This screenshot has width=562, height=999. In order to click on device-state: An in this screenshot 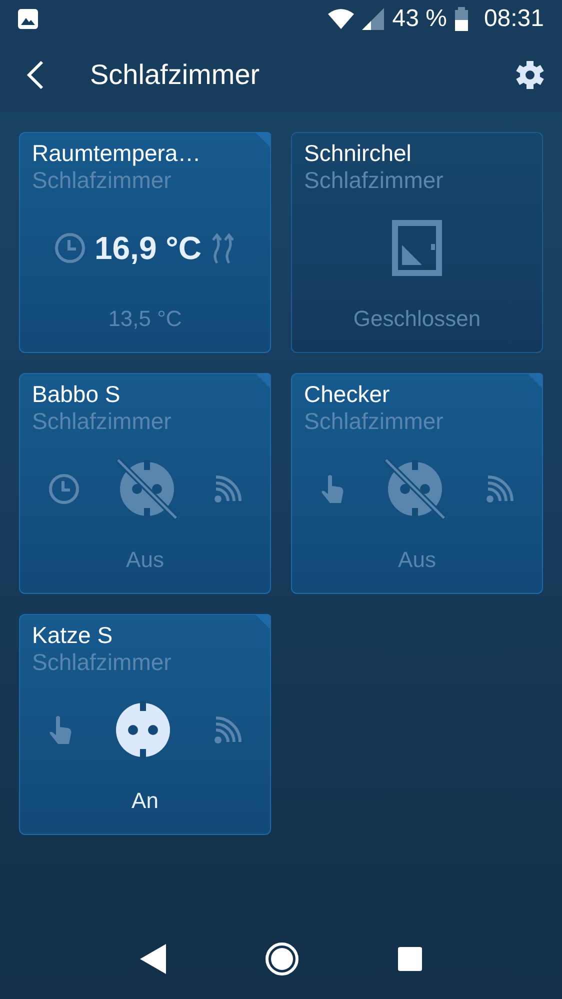, I will do `click(145, 801)`.